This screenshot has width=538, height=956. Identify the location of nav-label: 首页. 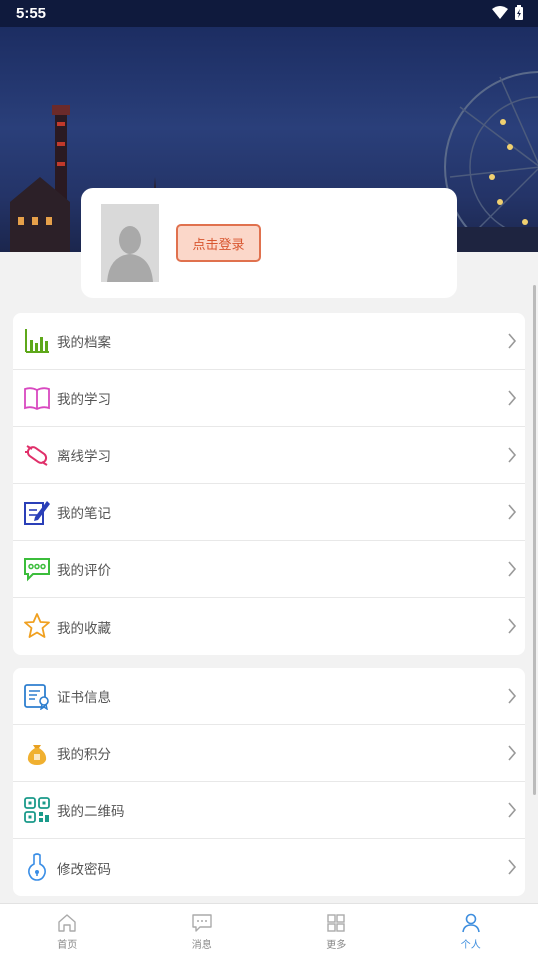
(67, 945).